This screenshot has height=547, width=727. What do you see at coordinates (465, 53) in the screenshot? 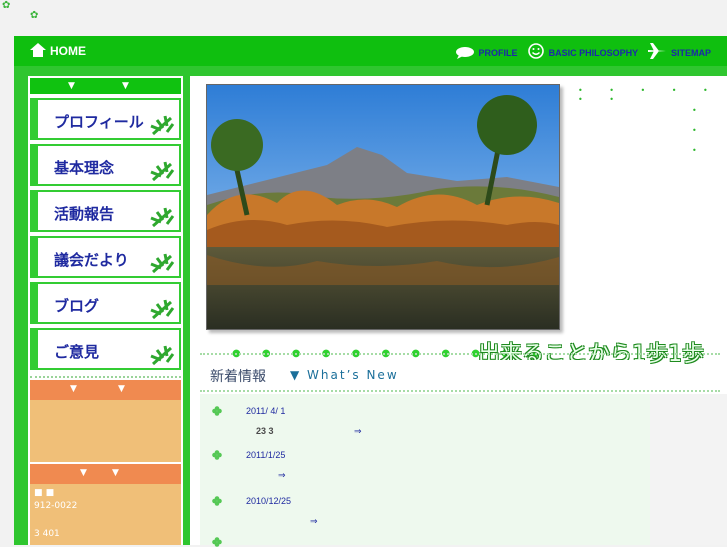
I see `speech-bubble-icon` at bounding box center [465, 53].